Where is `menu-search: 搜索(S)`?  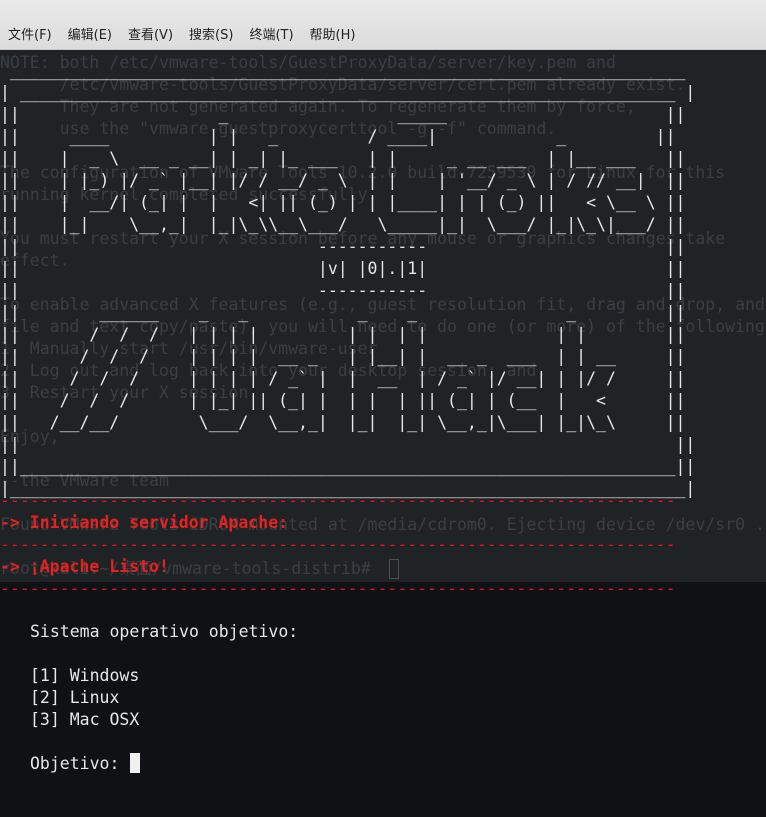 menu-search: 搜索(S) is located at coordinates (211, 36).